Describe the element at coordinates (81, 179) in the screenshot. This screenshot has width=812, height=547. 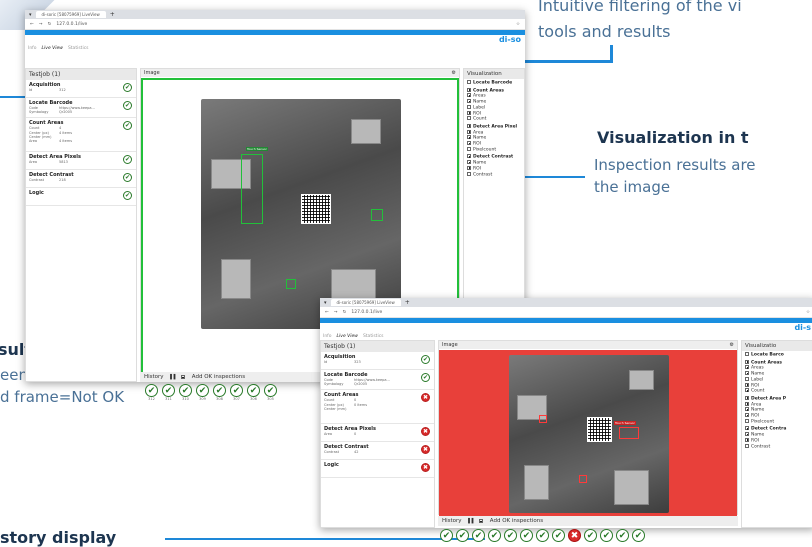
I see `step-detect-contrast: Detect Contrast Contrast 218 ✔` at that location.